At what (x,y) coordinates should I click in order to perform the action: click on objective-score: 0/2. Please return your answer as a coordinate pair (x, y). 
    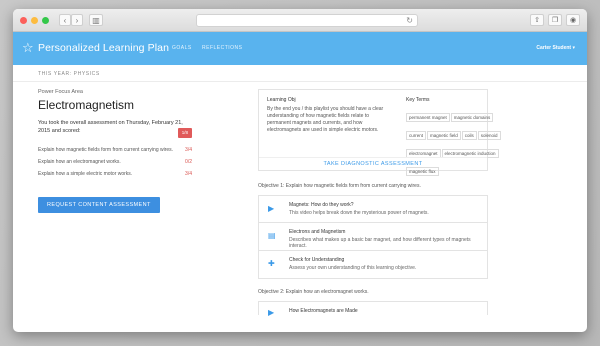
    Looking at the image, I should click on (188, 162).